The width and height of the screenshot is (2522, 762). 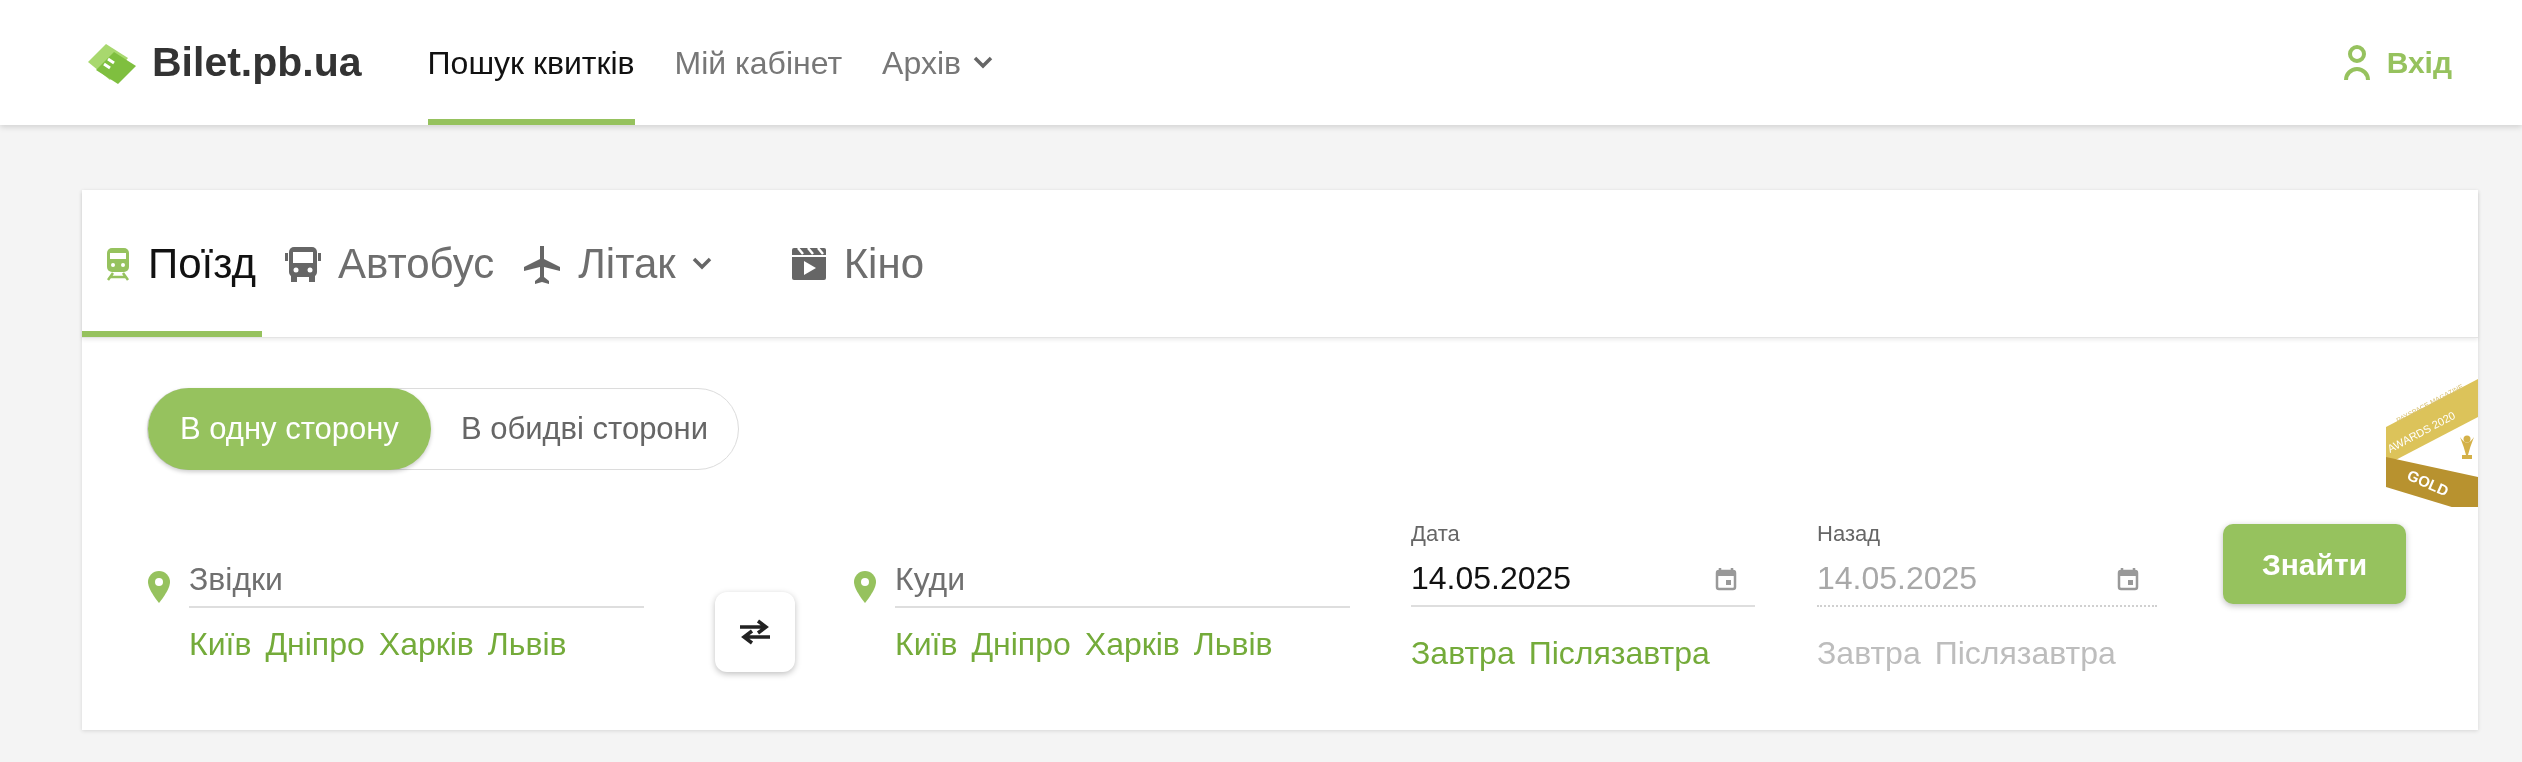 I want to click on field-label: Дата, so click(x=1436, y=534).